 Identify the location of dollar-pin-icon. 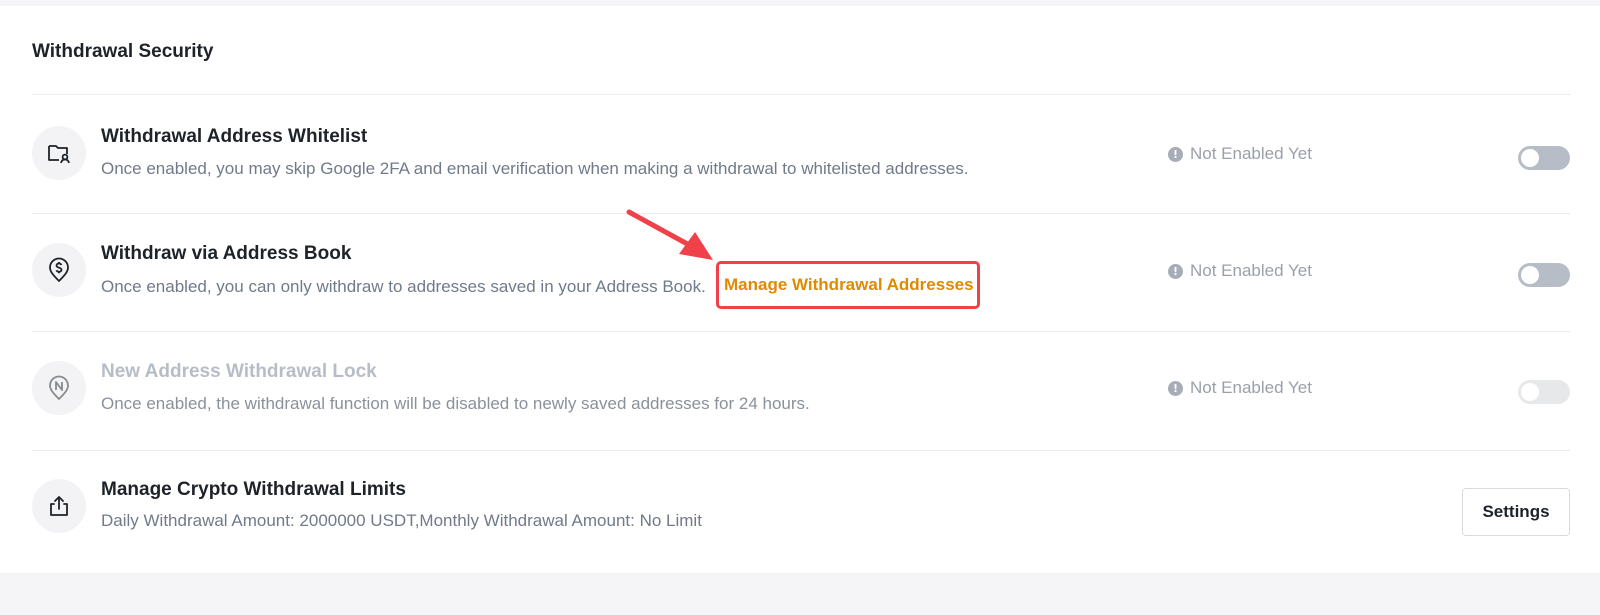
(59, 270).